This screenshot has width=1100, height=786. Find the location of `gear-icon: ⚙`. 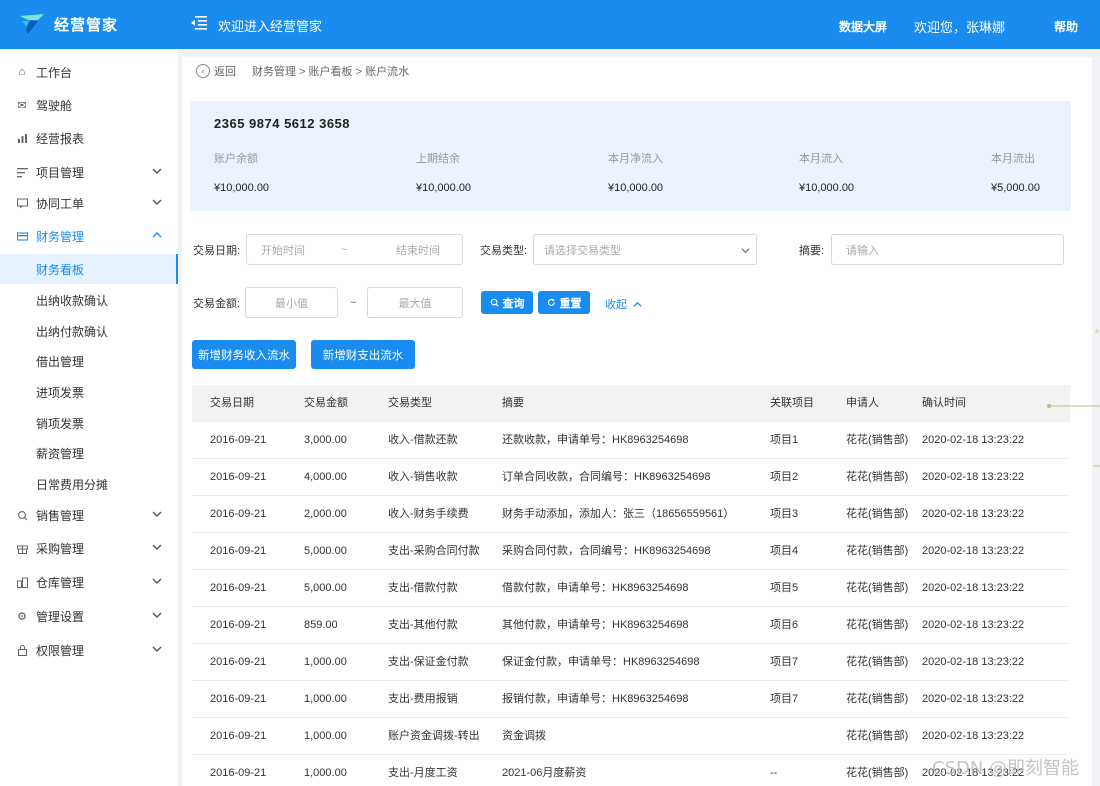

gear-icon: ⚙ is located at coordinates (22, 616).